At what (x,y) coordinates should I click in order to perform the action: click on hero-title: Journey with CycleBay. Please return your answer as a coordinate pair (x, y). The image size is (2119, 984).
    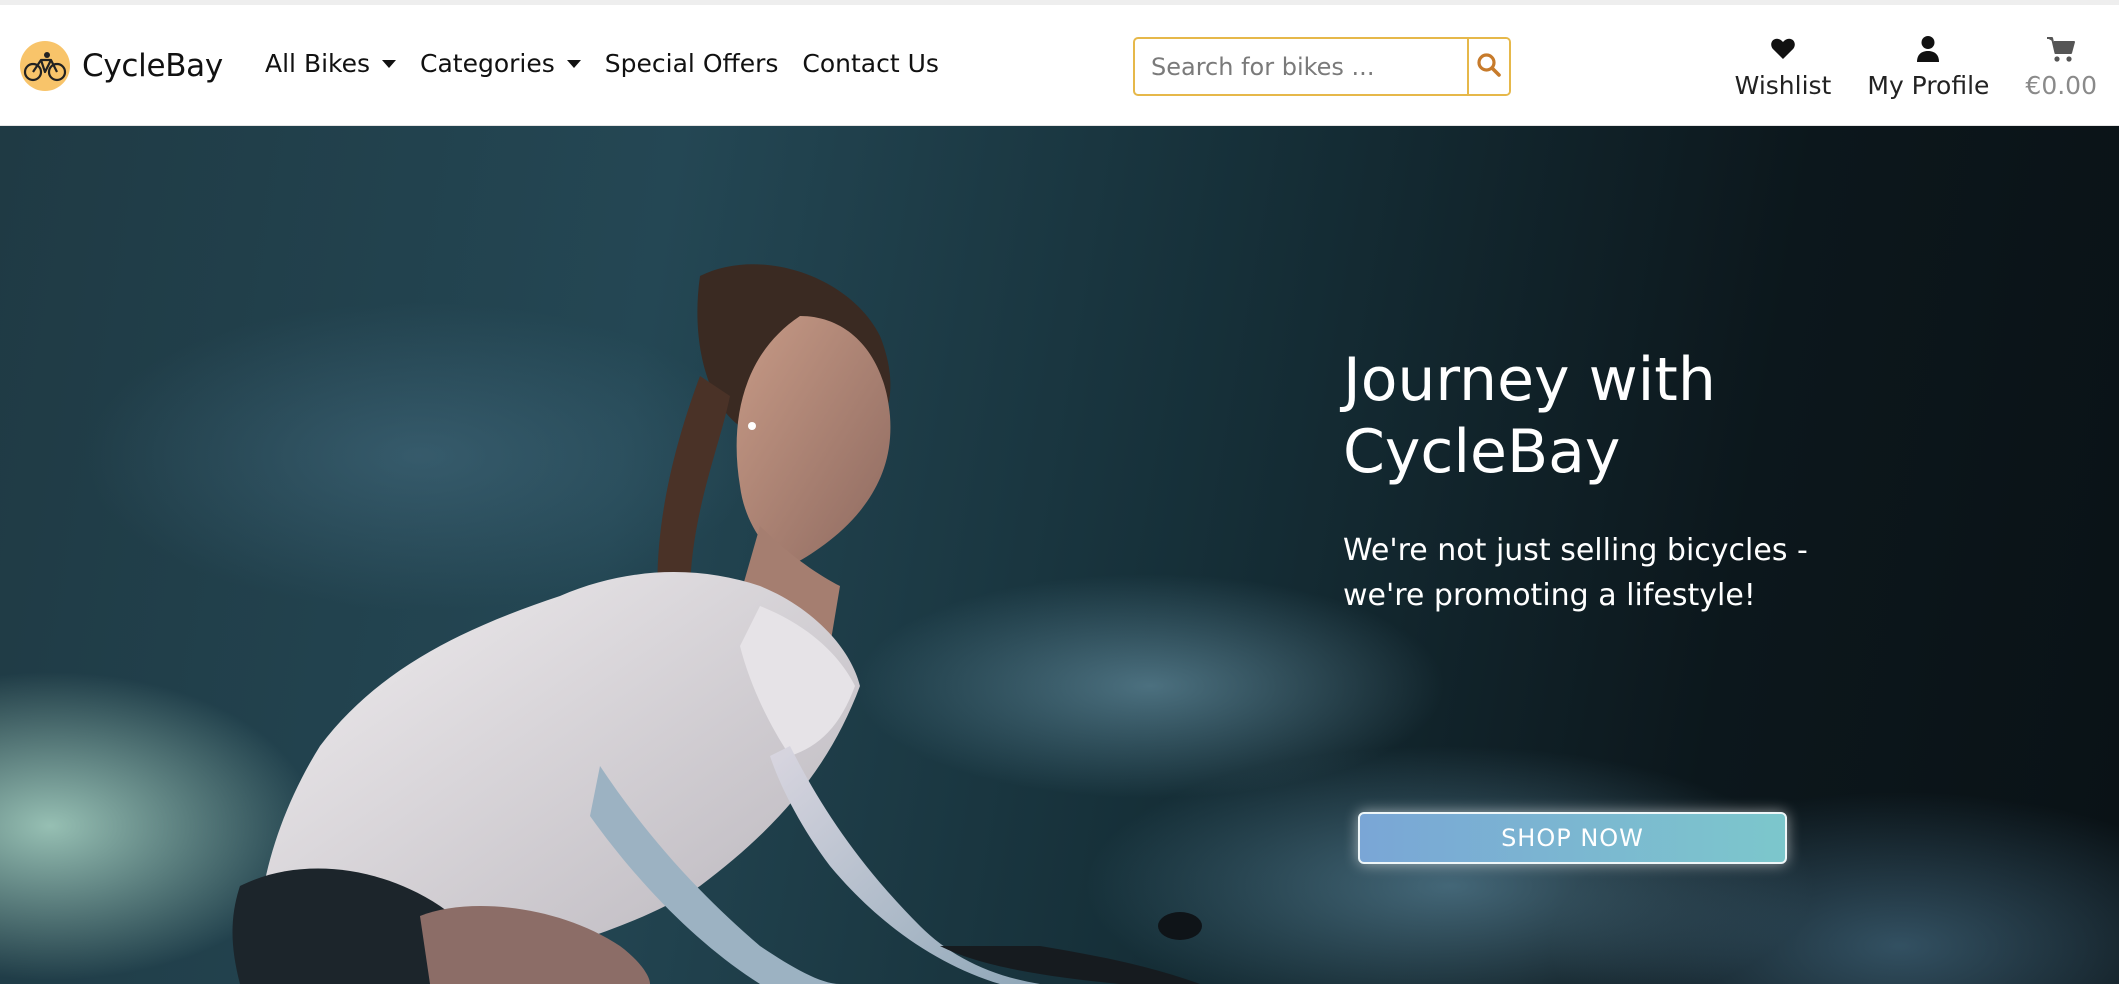
    Looking at the image, I should click on (1643, 416).